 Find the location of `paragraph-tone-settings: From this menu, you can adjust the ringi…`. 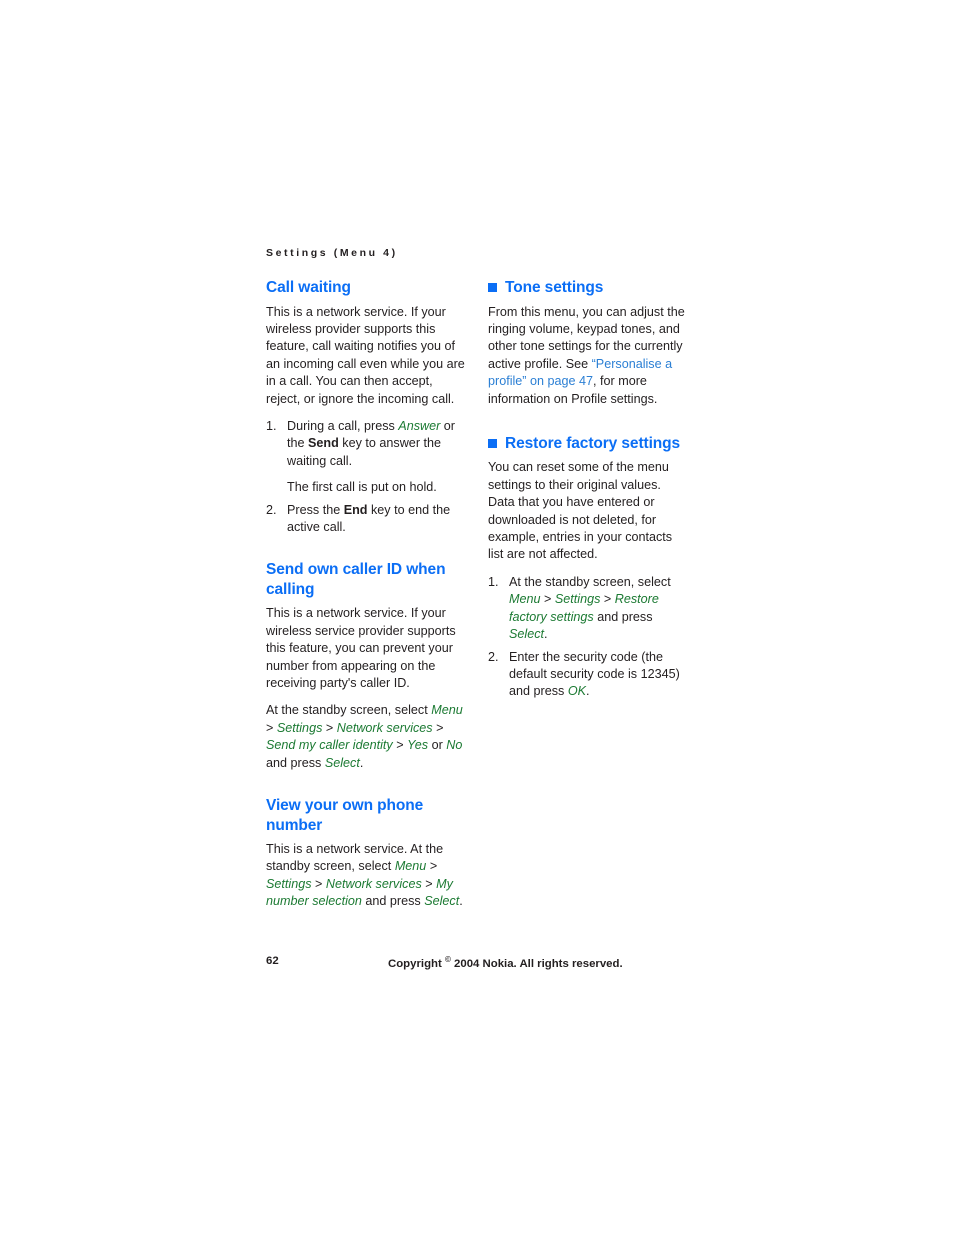

paragraph-tone-settings: From this menu, you can adjust the ringi… is located at coordinates (588, 356).